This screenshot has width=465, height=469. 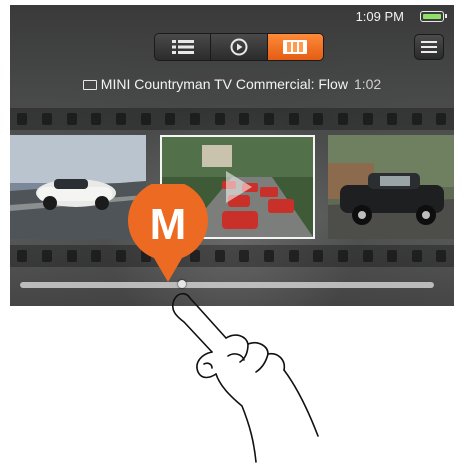 I want to click on list-view-button, so click(x=183, y=47).